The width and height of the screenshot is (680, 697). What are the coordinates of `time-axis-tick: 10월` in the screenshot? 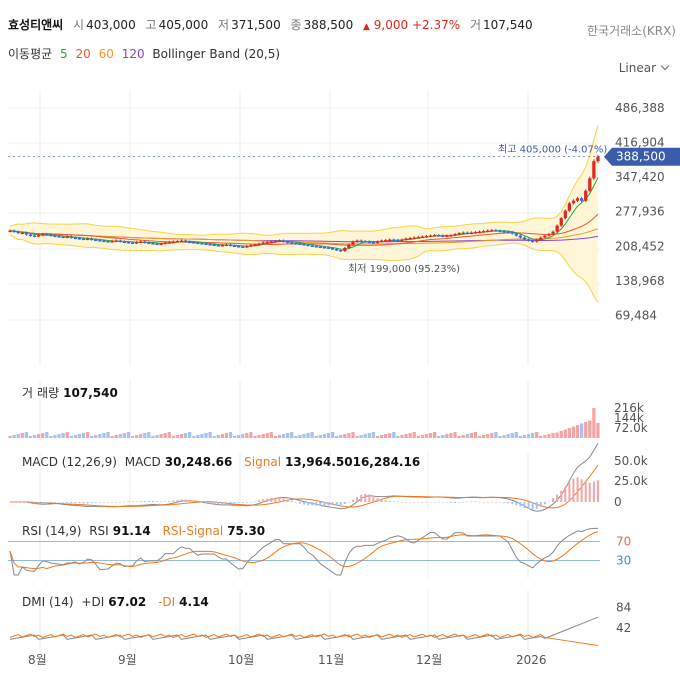 It's located at (241, 660).